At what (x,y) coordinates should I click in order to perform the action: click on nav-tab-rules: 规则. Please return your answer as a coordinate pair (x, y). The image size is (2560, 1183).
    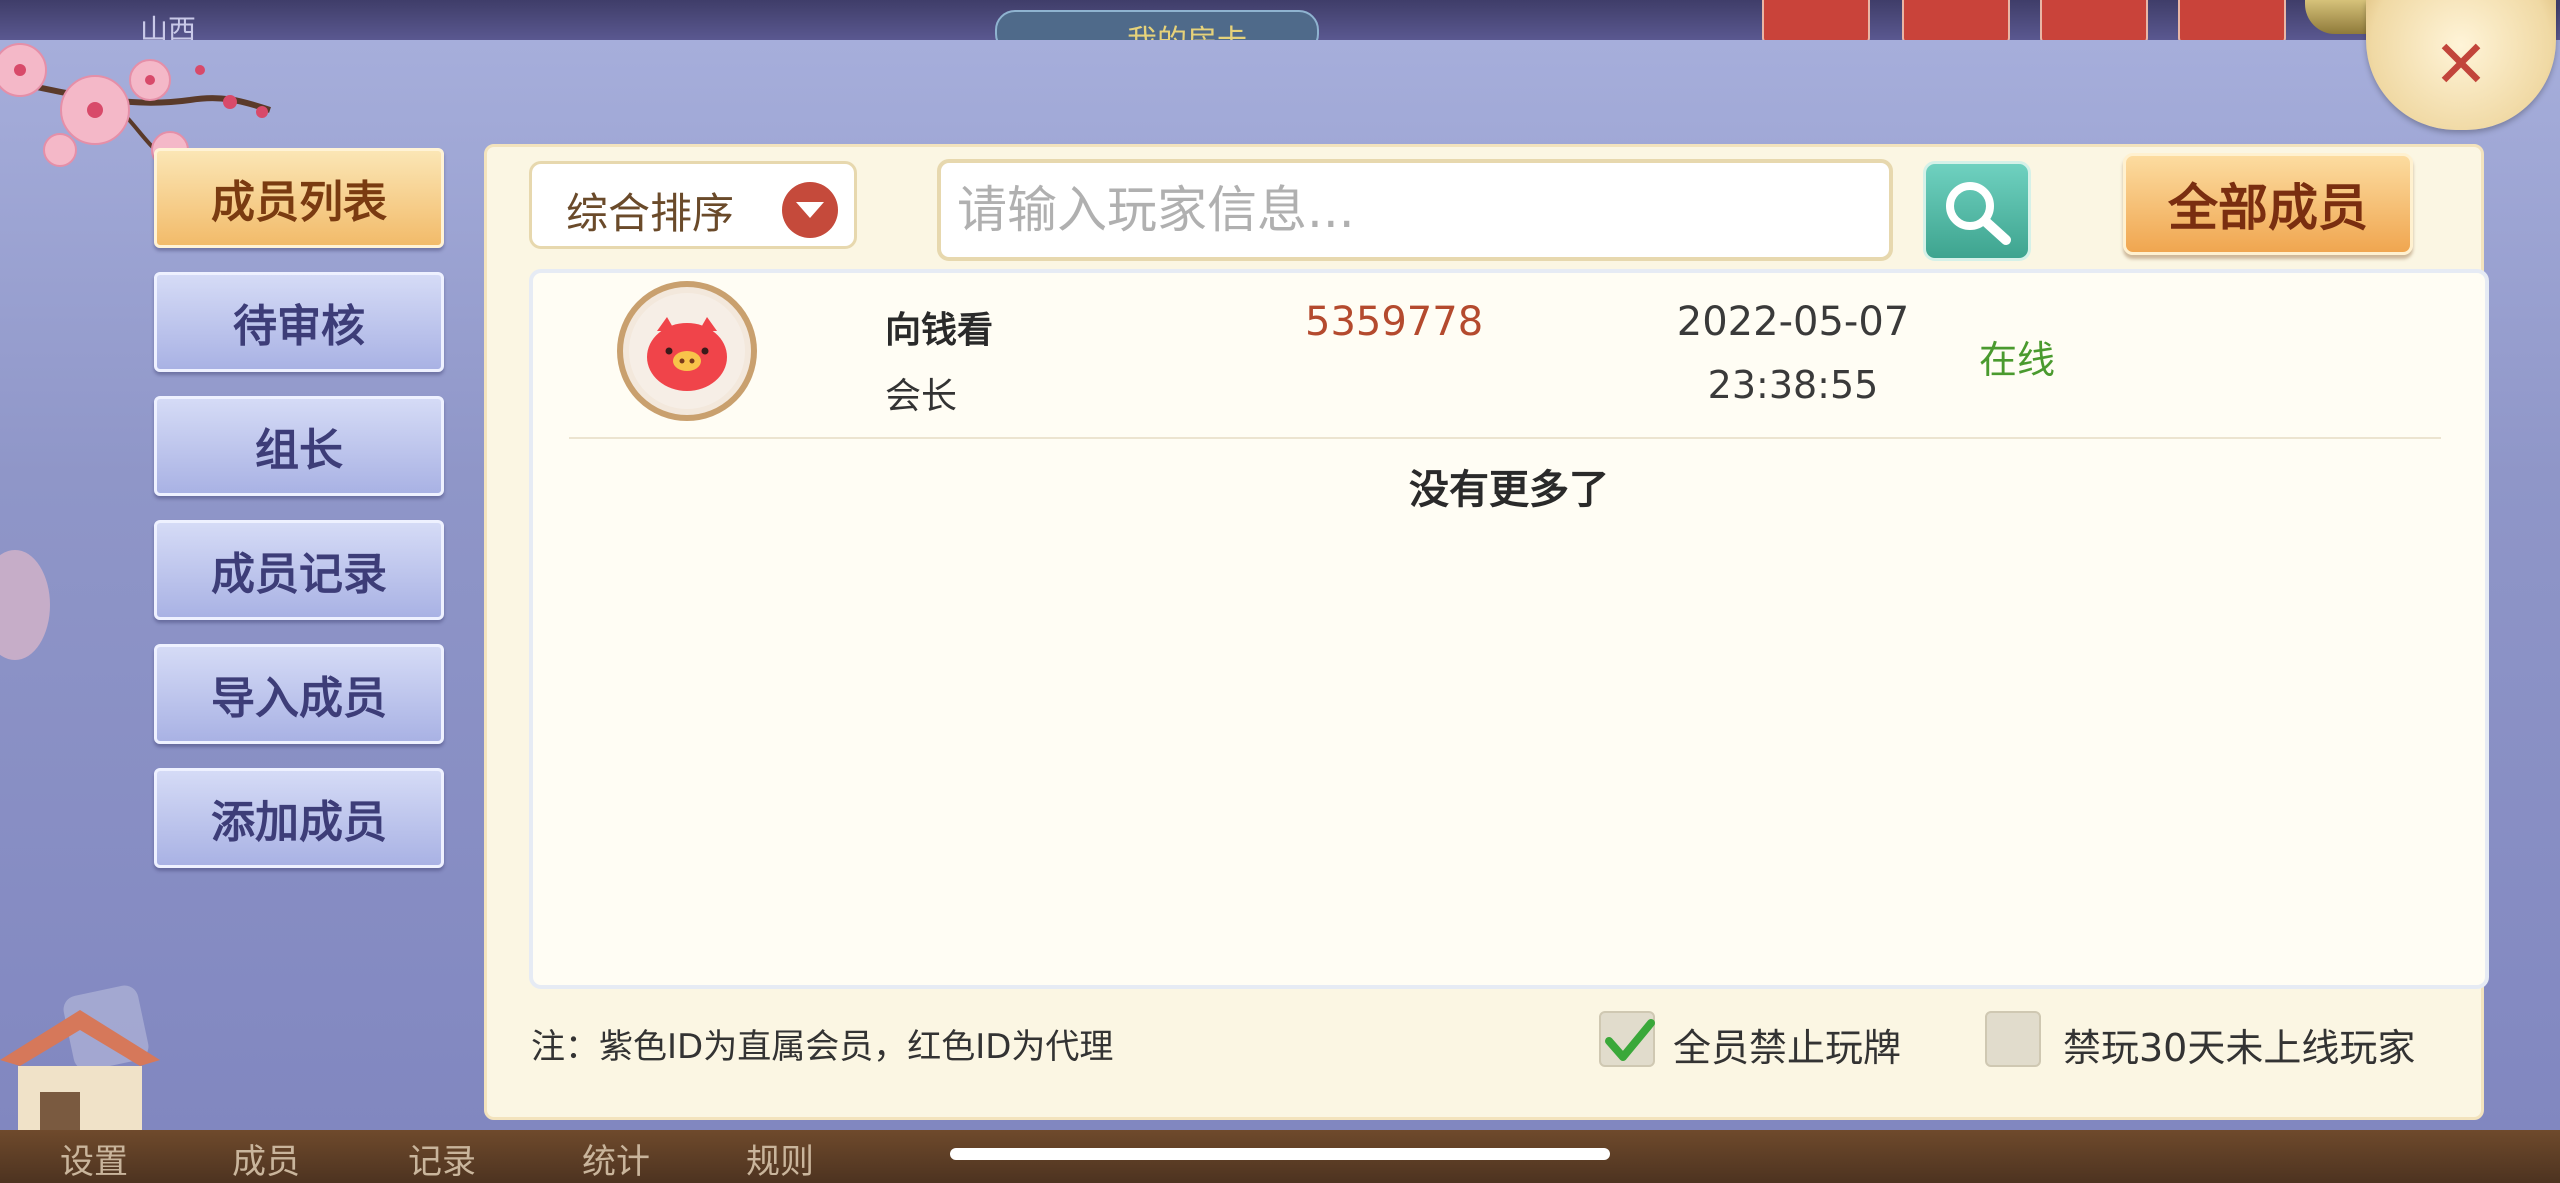
    Looking at the image, I should click on (780, 1158).